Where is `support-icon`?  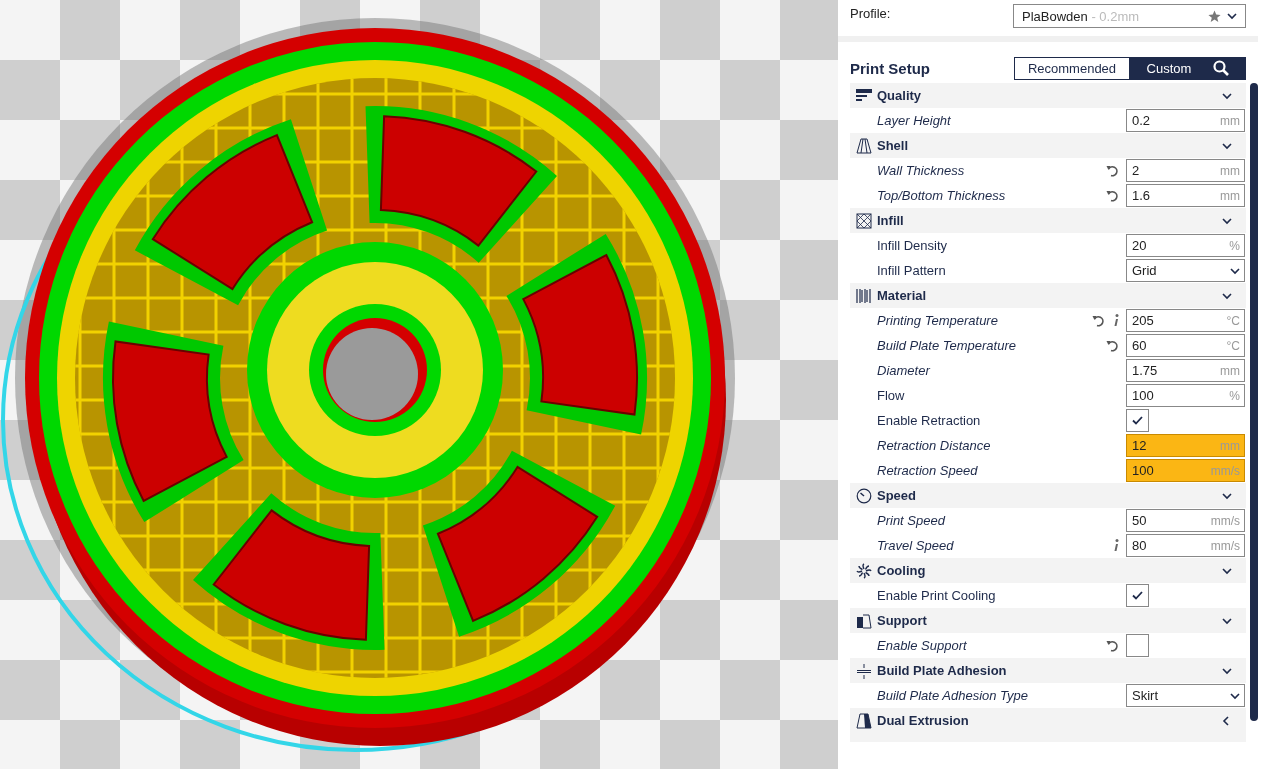
support-icon is located at coordinates (864, 620).